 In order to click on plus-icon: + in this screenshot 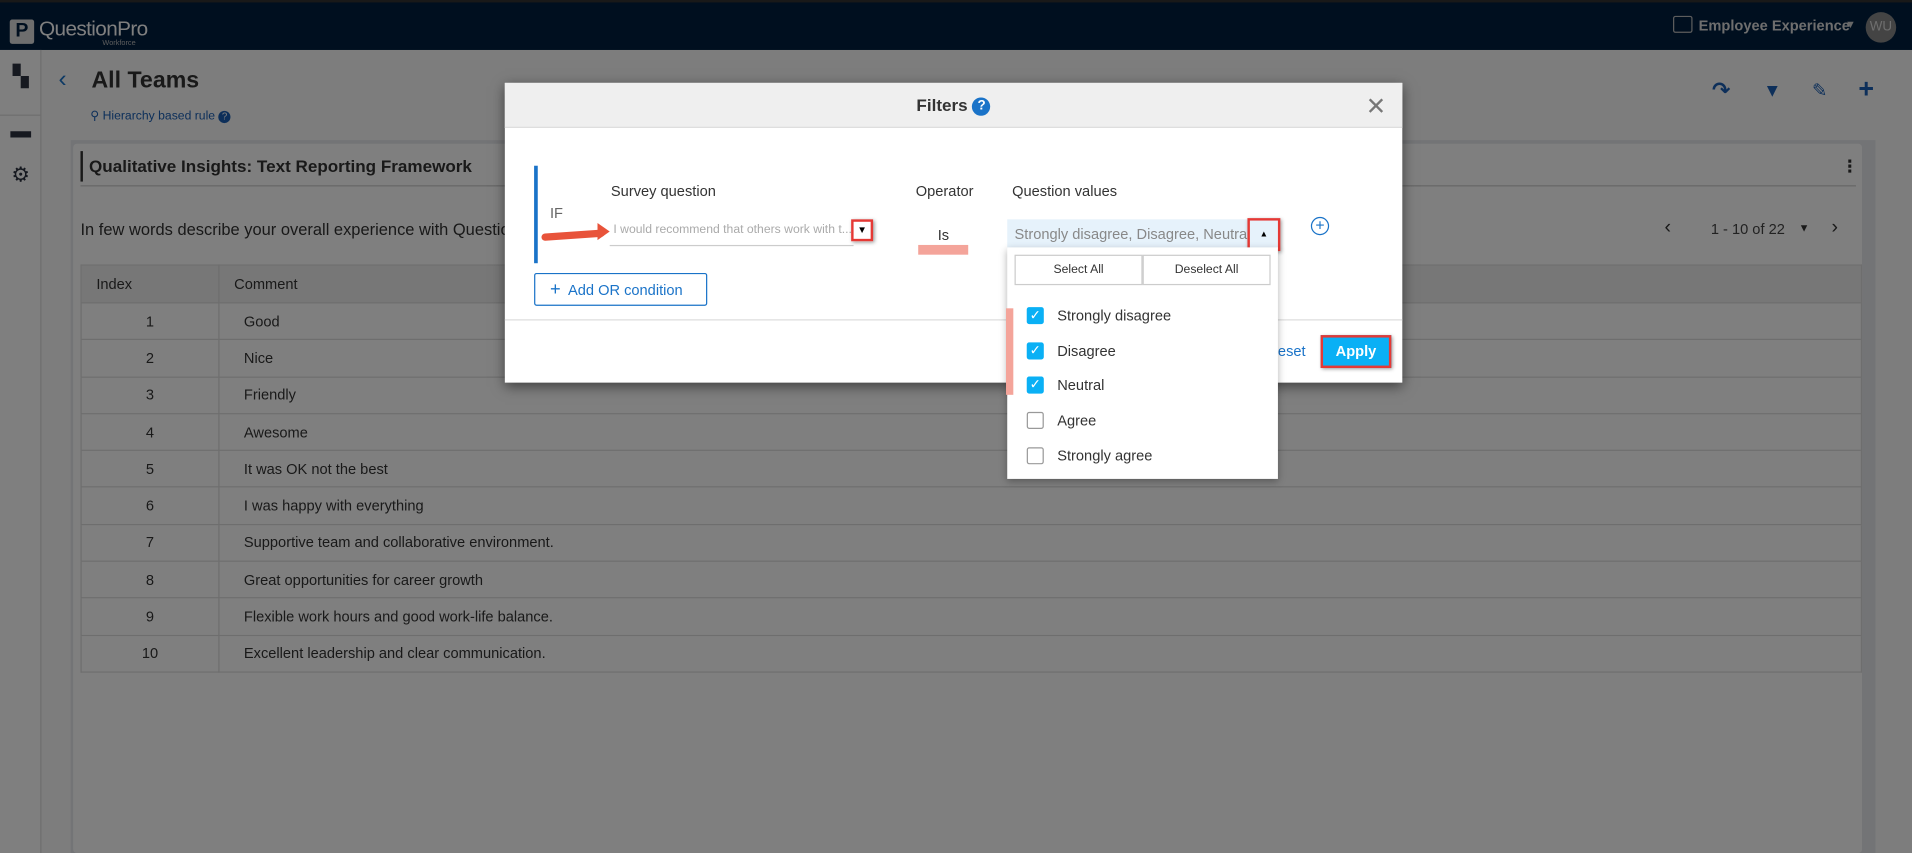, I will do `click(555, 289)`.